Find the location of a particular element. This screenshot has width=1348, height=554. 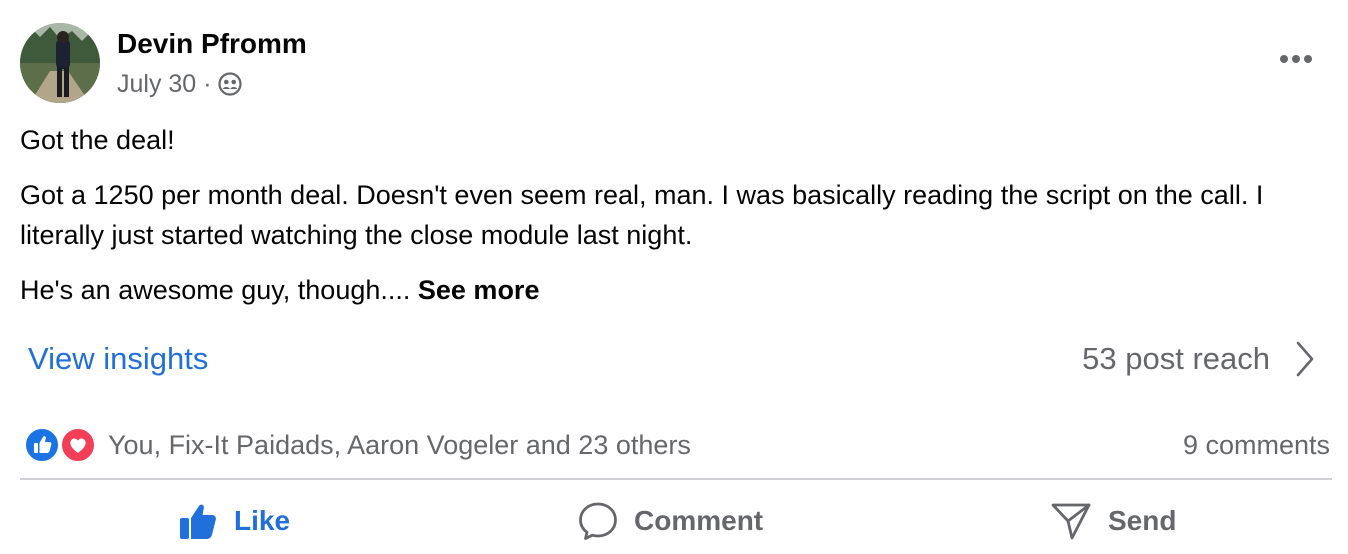

view-insights-link: View insights is located at coordinates (118, 359).